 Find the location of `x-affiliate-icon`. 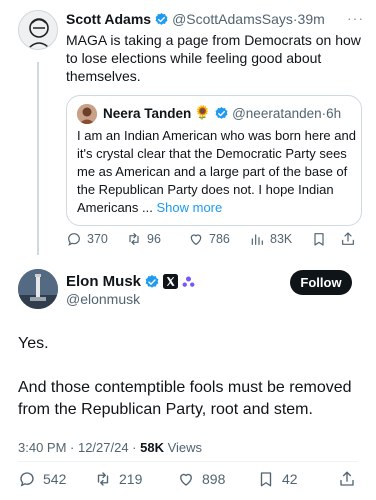

x-affiliate-icon is located at coordinates (171, 281).